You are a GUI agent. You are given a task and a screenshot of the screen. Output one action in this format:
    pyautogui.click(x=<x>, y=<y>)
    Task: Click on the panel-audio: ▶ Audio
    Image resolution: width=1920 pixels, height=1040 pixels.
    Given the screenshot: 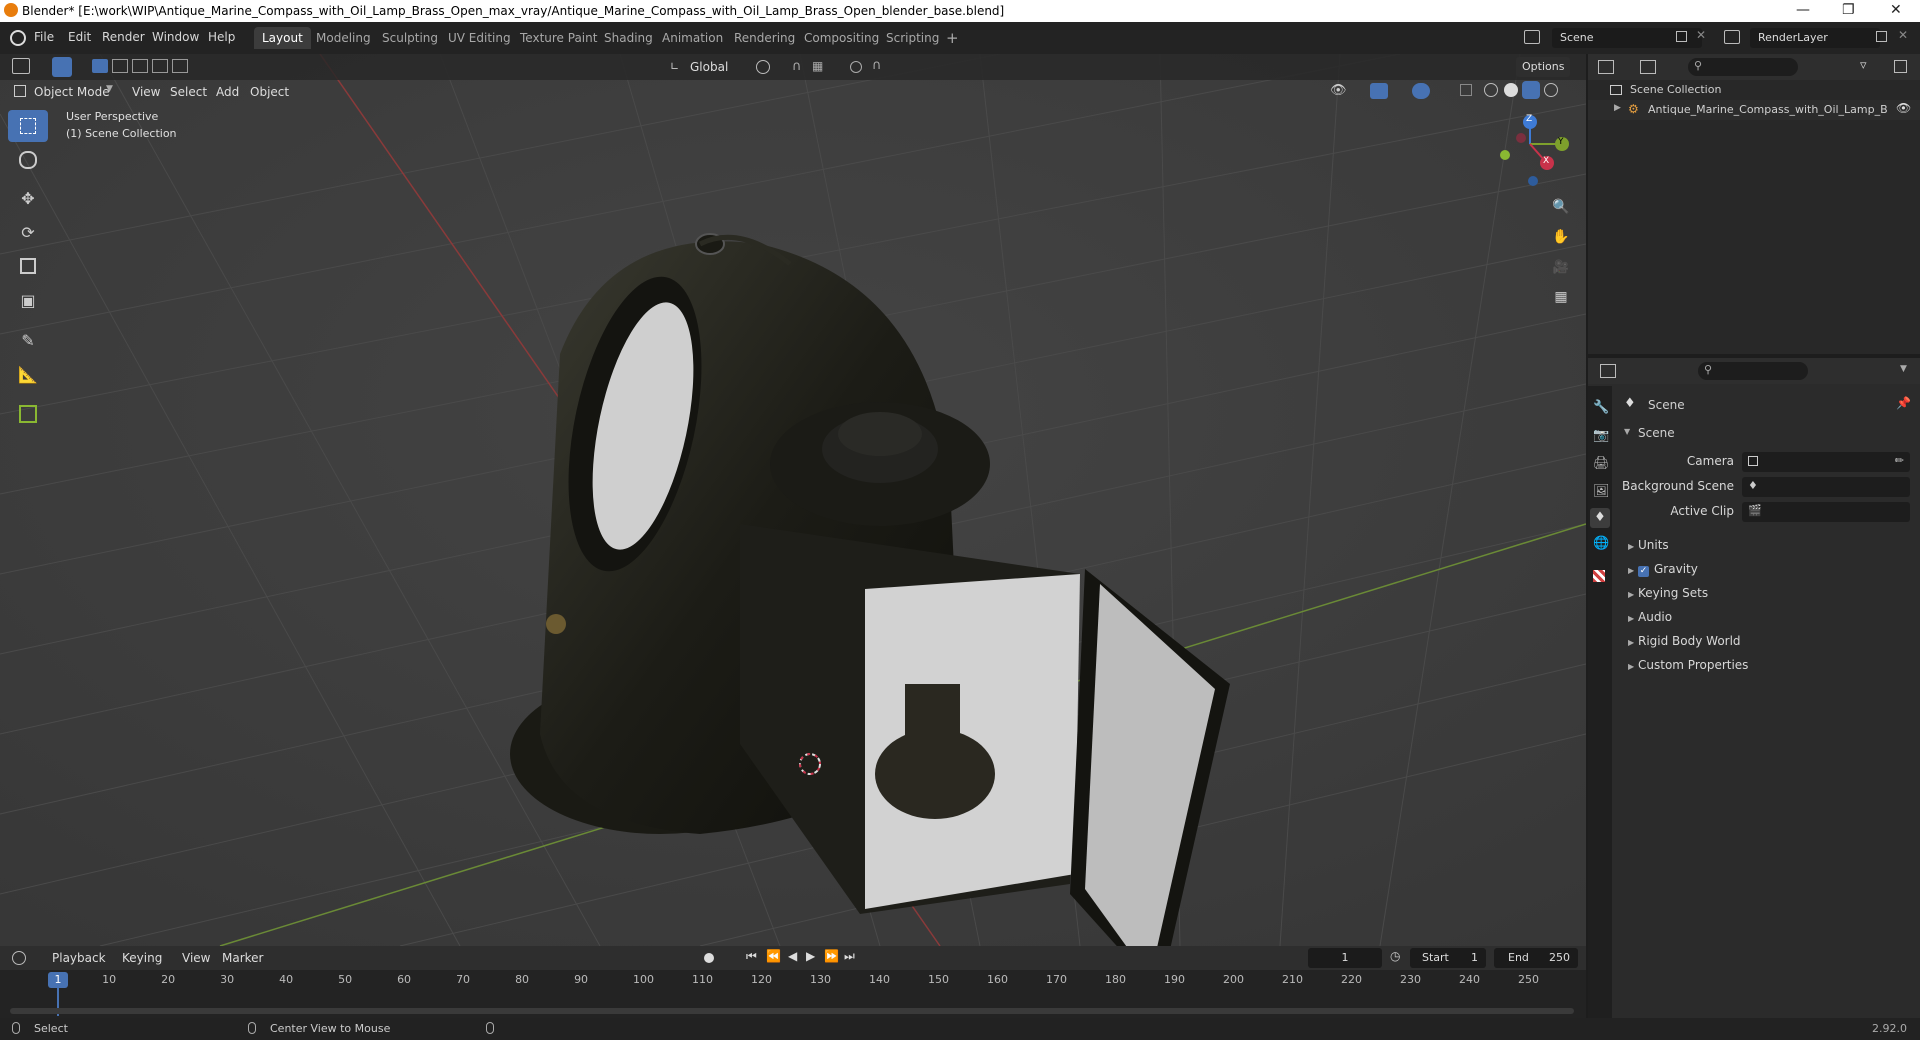 What is the action you would take?
    pyautogui.click(x=1650, y=617)
    